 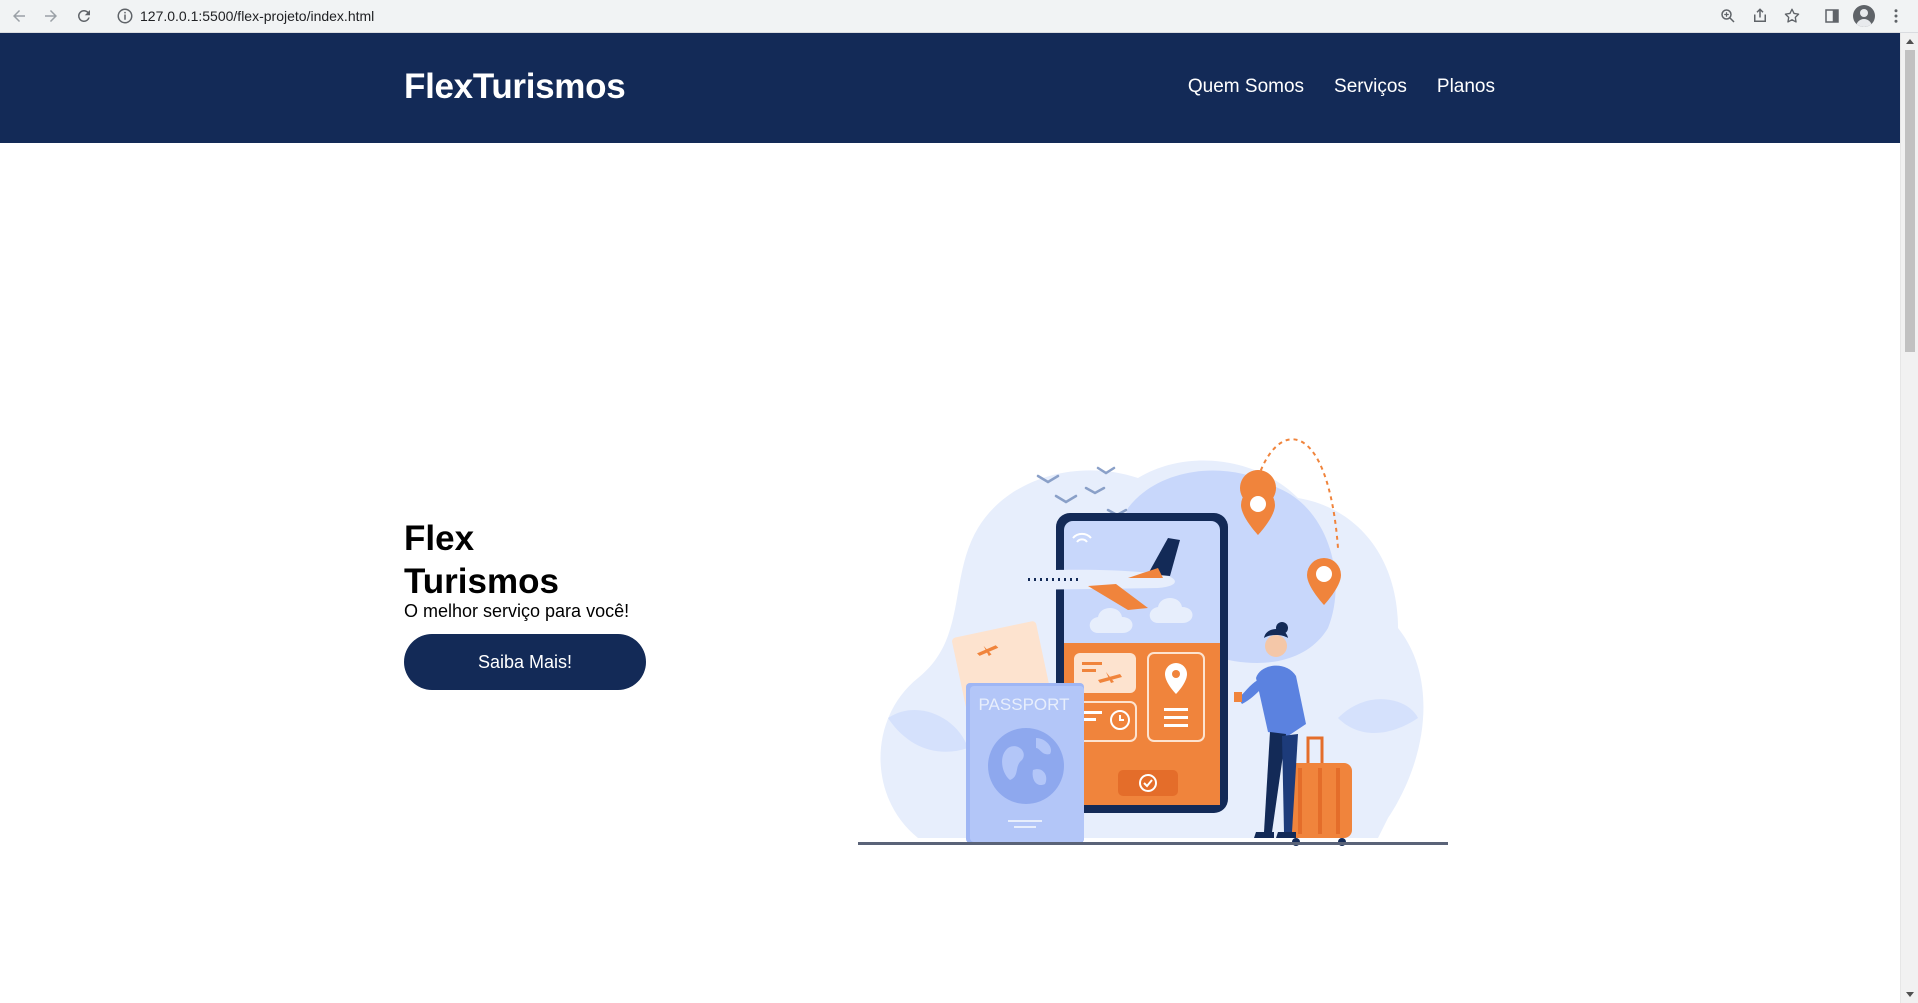 I want to click on browser-toolbar: 127.0.0.1:5500/flex-projeto/index.html, so click(x=959, y=16).